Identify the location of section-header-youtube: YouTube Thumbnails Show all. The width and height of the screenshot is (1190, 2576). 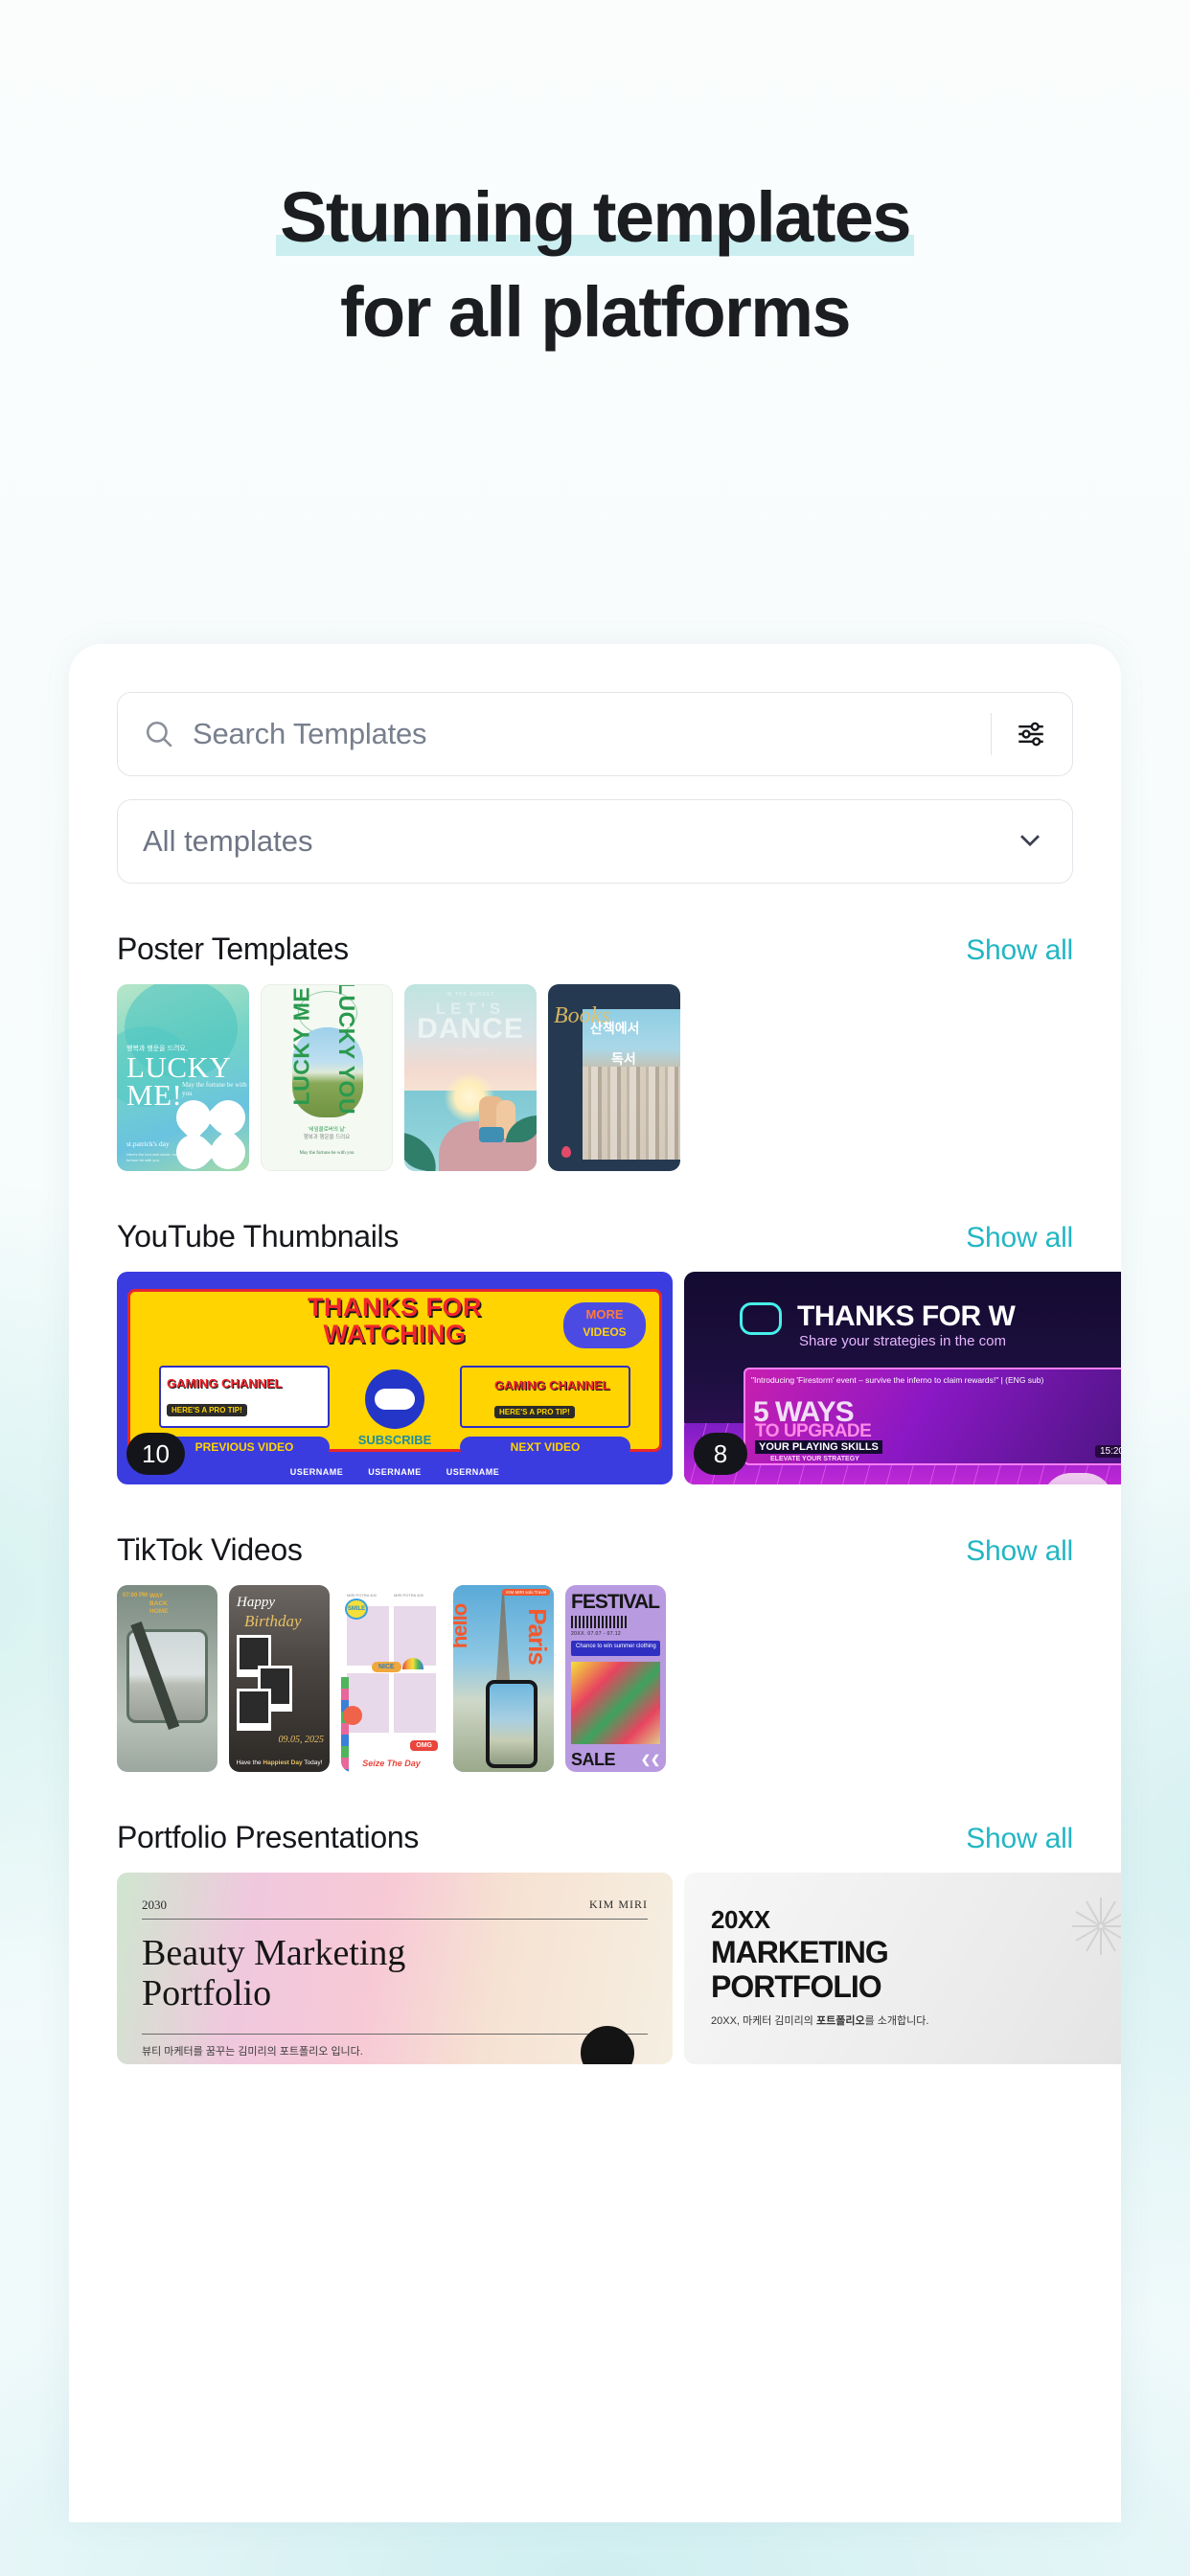
(595, 1236).